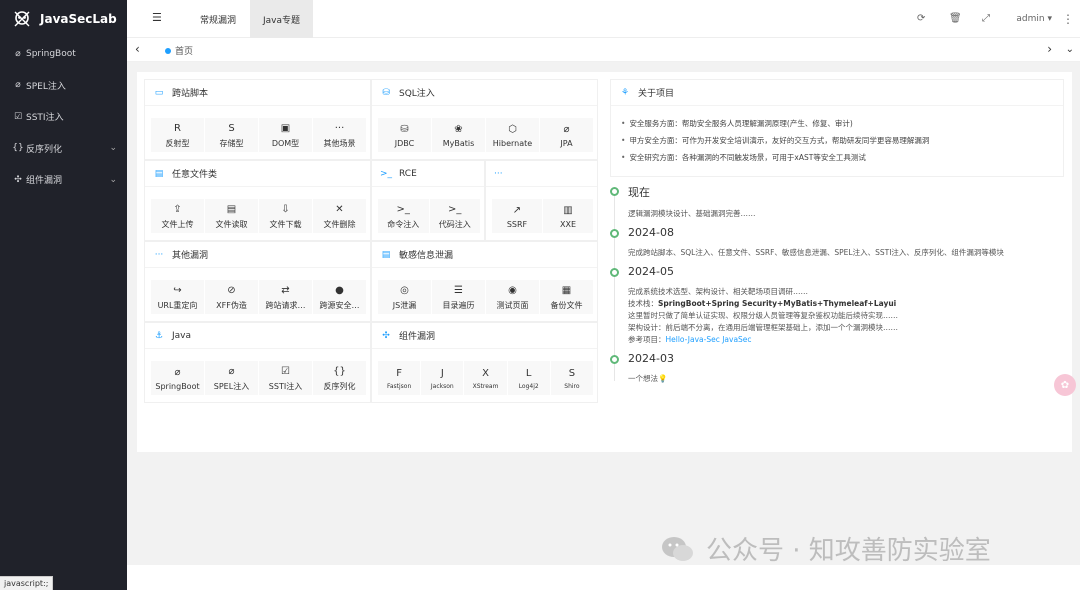 The image size is (1080, 590). Describe the element at coordinates (484, 255) in the screenshot. I see `panel-header: ▤ 敏感信息泄漏` at that location.